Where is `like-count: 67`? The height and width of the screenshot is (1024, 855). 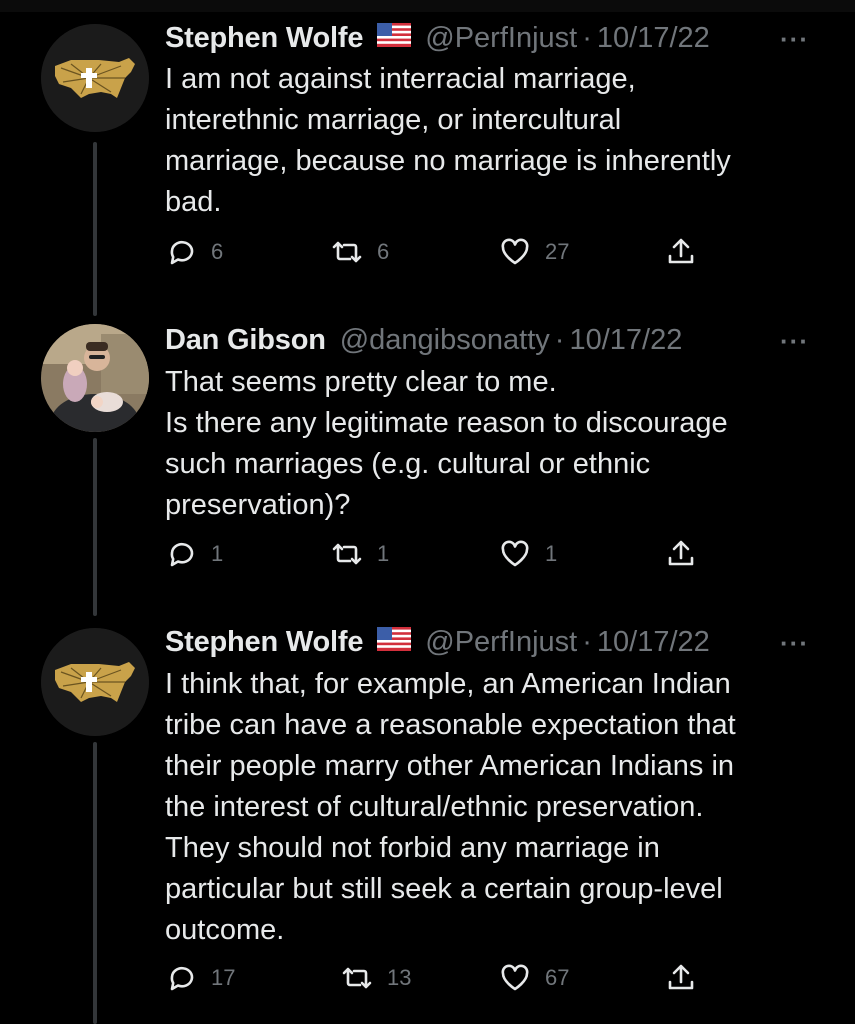 like-count: 67 is located at coordinates (557, 977).